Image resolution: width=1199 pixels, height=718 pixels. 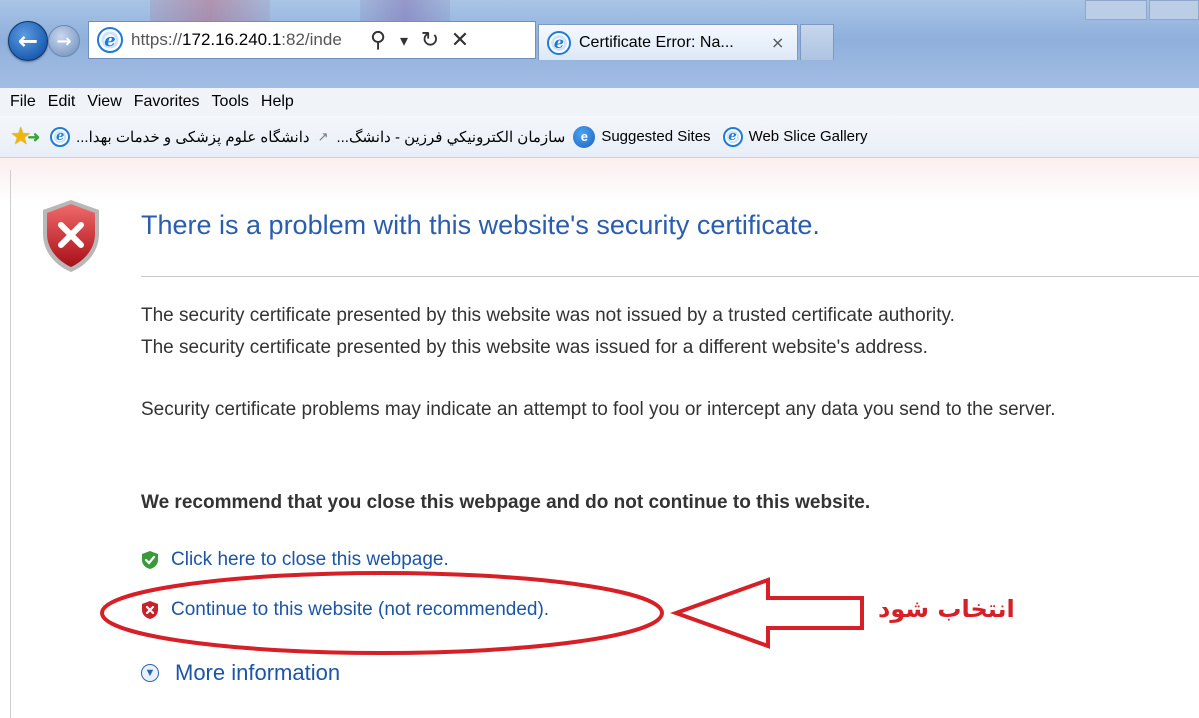 What do you see at coordinates (150, 673) in the screenshot?
I see `chevron-down-icon: ▼` at bounding box center [150, 673].